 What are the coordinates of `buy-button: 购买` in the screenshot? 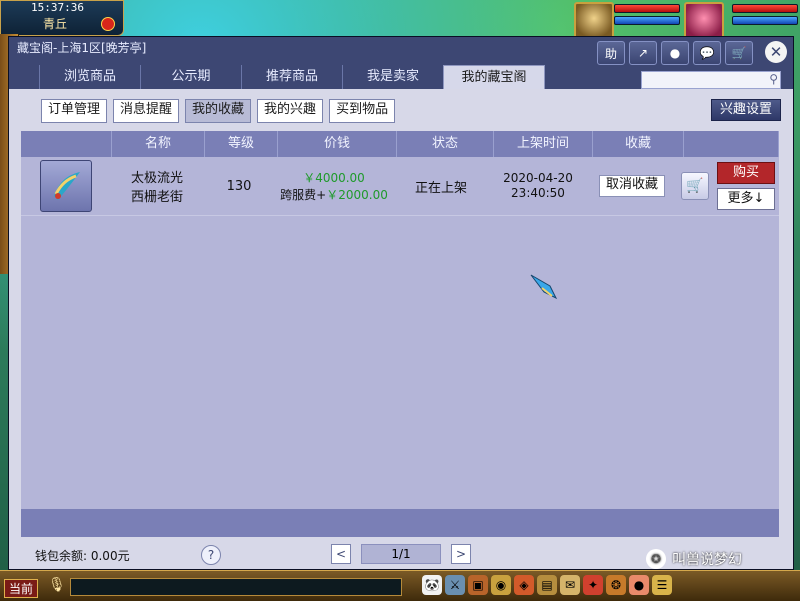 It's located at (746, 173).